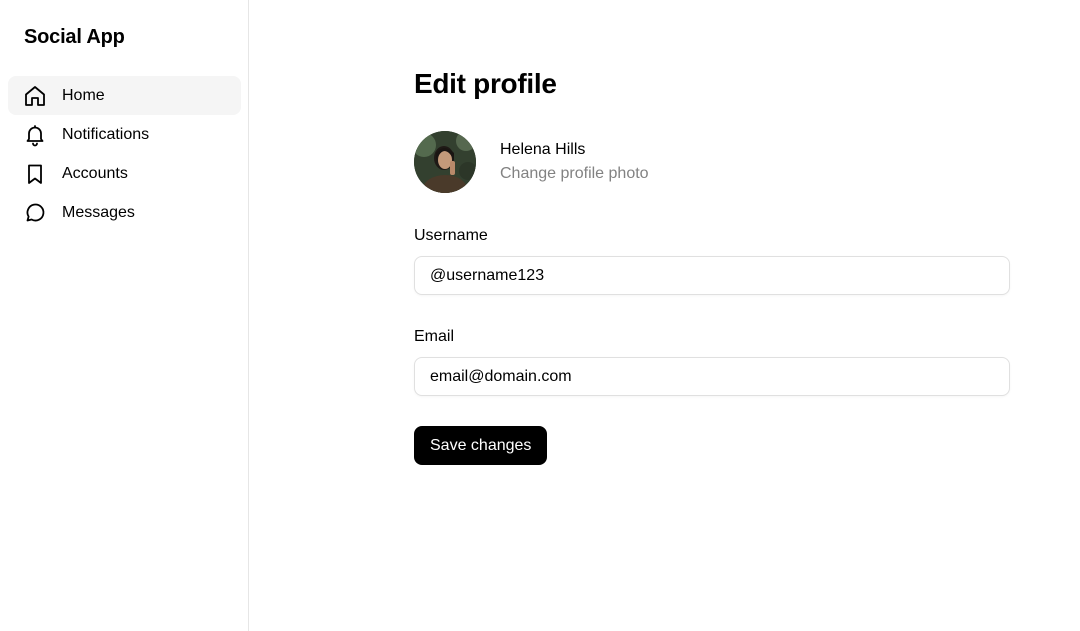  What do you see at coordinates (95, 173) in the screenshot?
I see `sidebar-item-label: Accounts` at bounding box center [95, 173].